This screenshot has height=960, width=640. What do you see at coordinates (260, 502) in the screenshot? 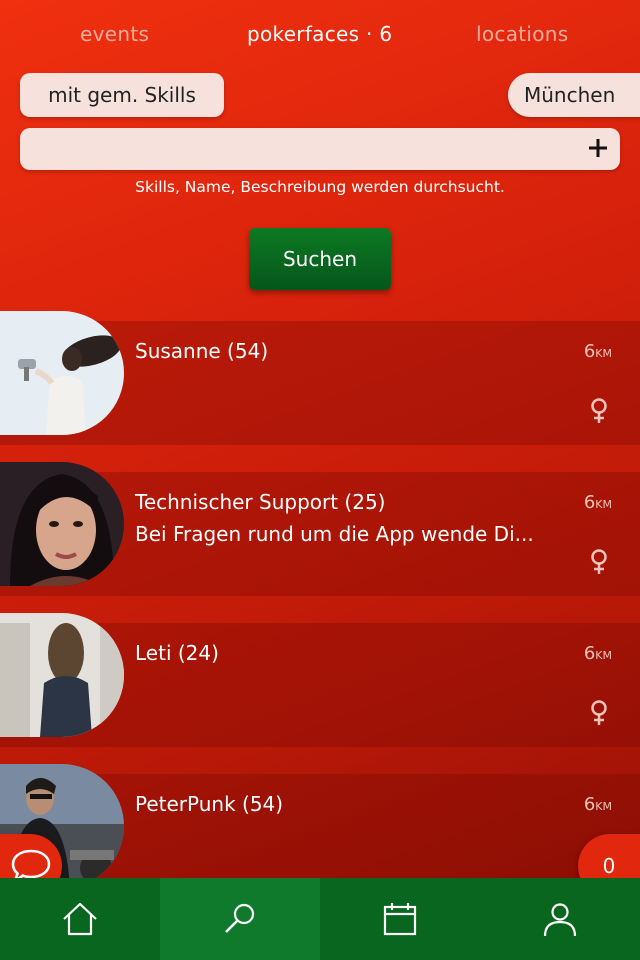
I see `result-name: Technischer Support (25)` at bounding box center [260, 502].